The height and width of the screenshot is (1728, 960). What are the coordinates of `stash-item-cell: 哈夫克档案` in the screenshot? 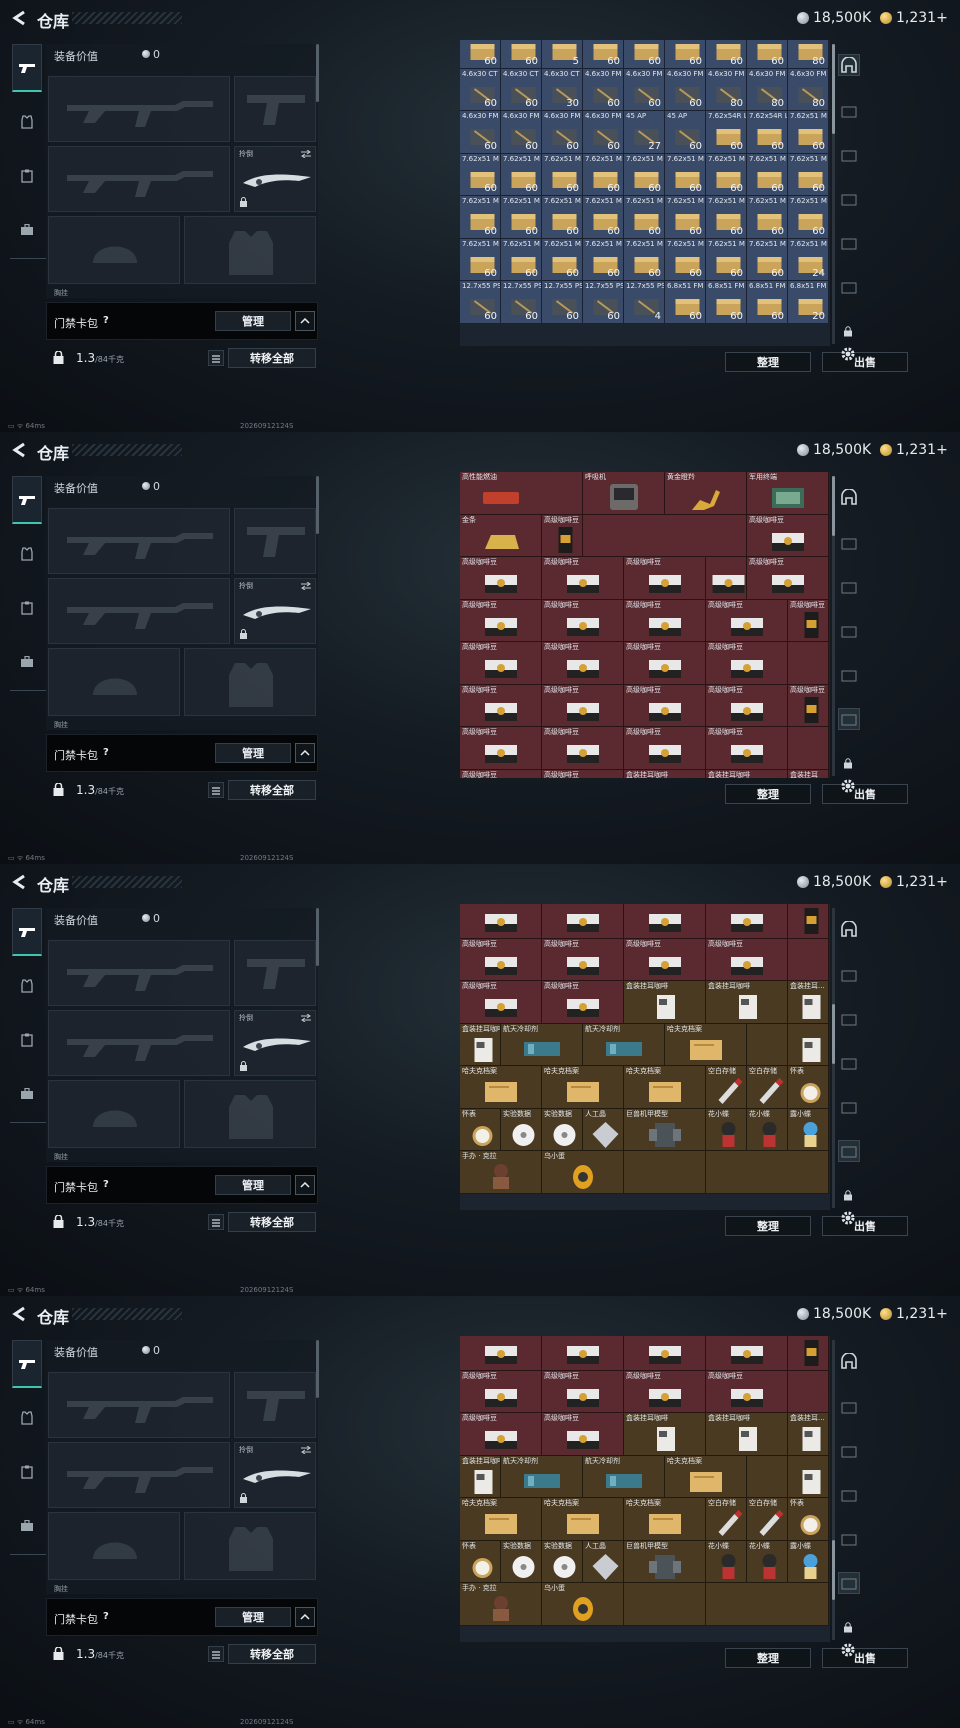 It's located at (501, 1519).